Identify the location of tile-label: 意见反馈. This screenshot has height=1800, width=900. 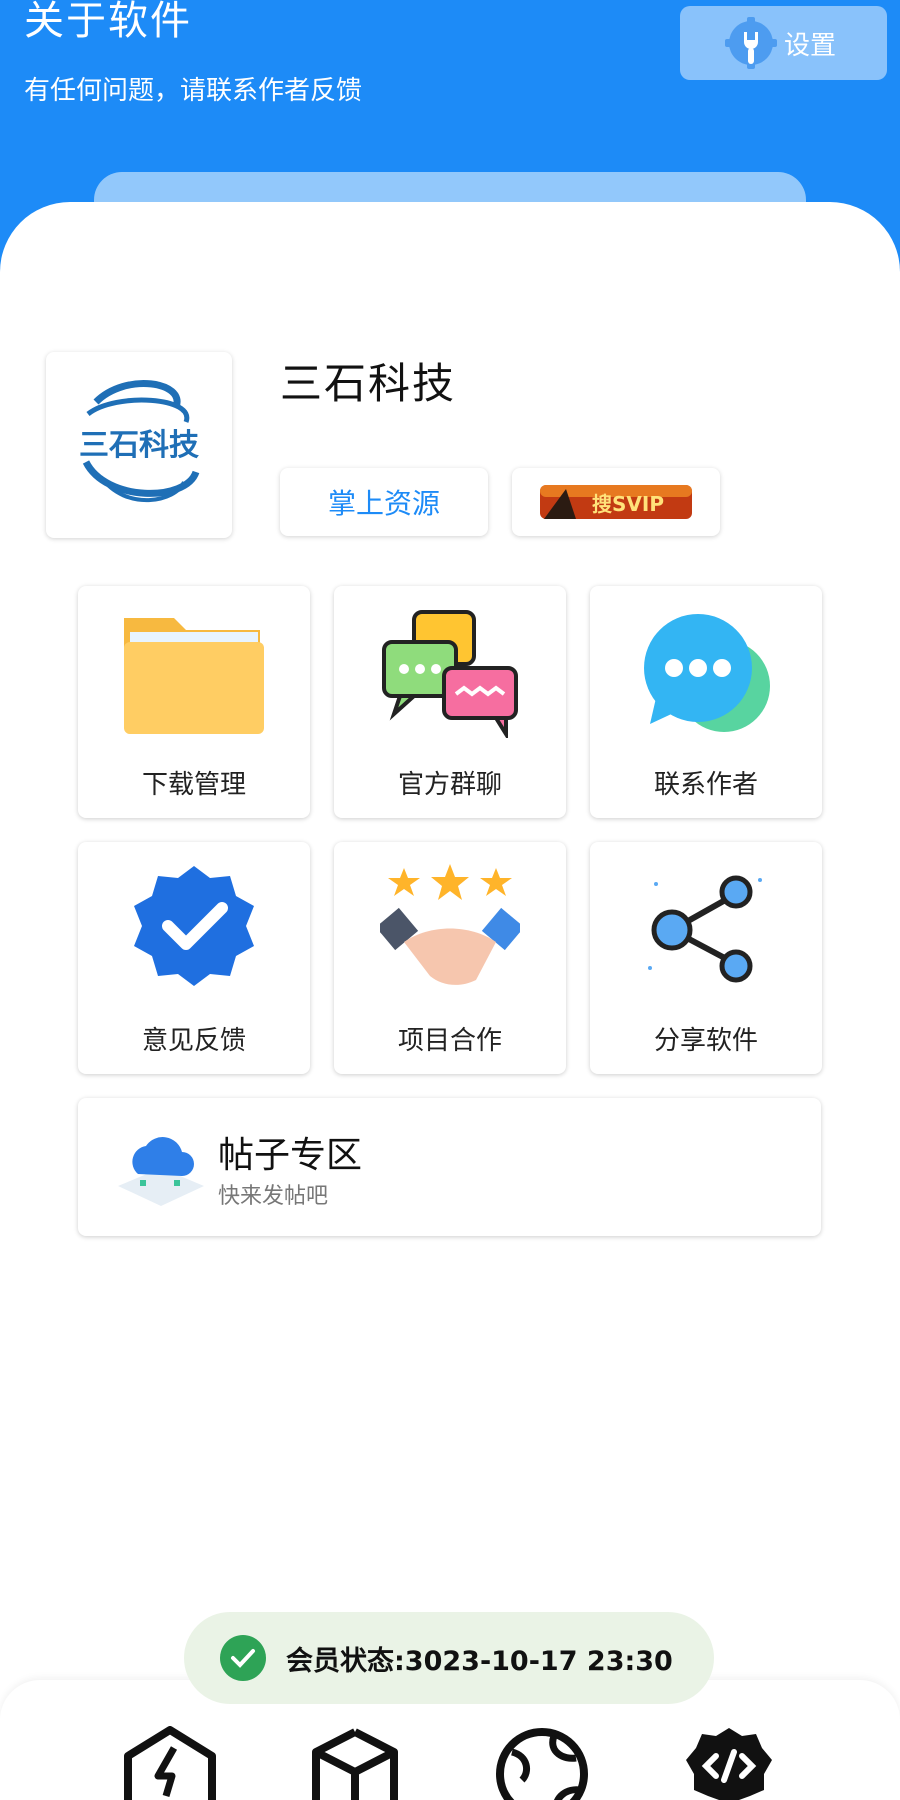
(193, 1041).